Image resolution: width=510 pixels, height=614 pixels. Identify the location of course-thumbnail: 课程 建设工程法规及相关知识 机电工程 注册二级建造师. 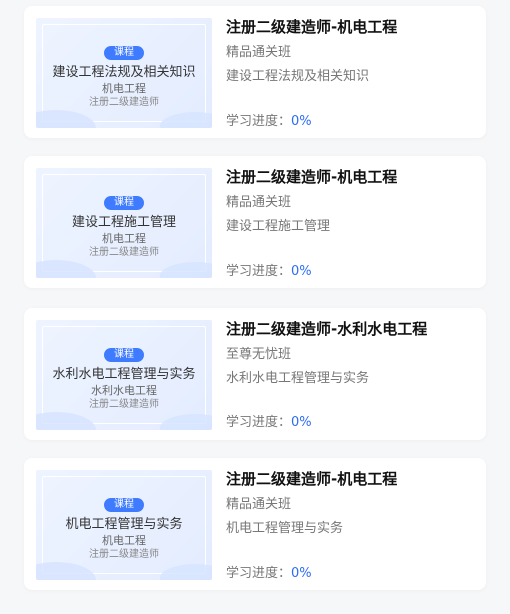
(124, 73).